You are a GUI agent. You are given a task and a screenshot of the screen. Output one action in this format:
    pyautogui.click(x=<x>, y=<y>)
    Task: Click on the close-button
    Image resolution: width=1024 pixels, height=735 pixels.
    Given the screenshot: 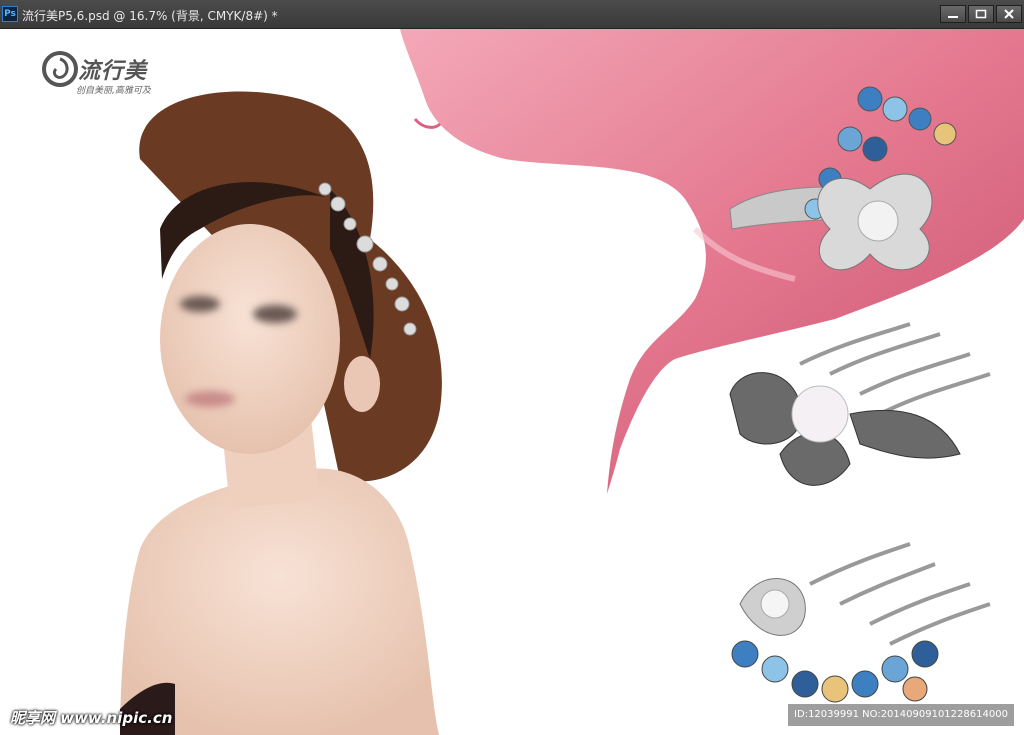 What is the action you would take?
    pyautogui.click(x=1009, y=14)
    